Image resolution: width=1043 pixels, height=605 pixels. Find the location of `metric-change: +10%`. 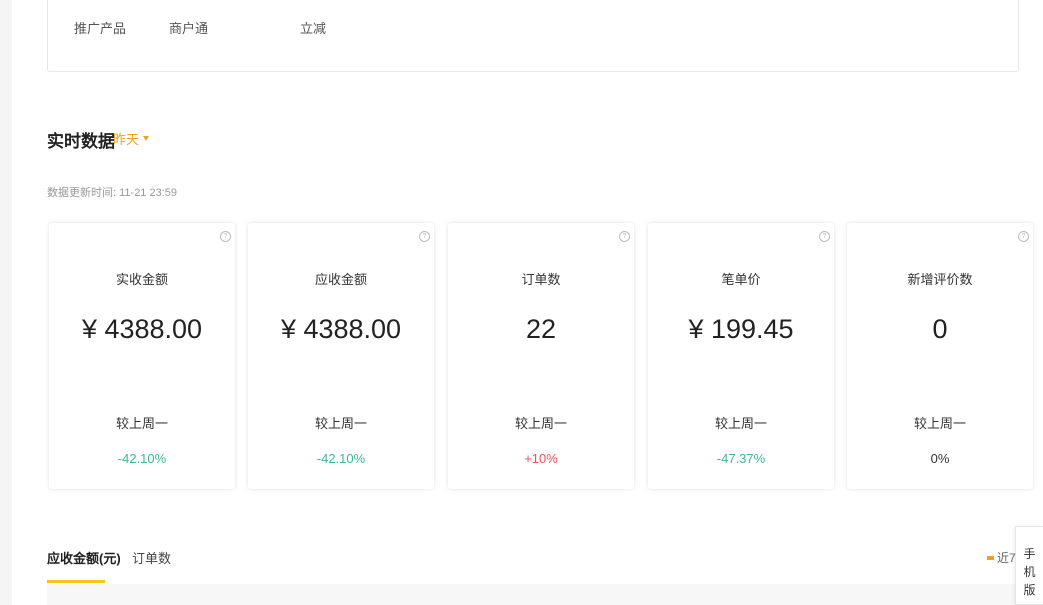

metric-change: +10% is located at coordinates (541, 458).